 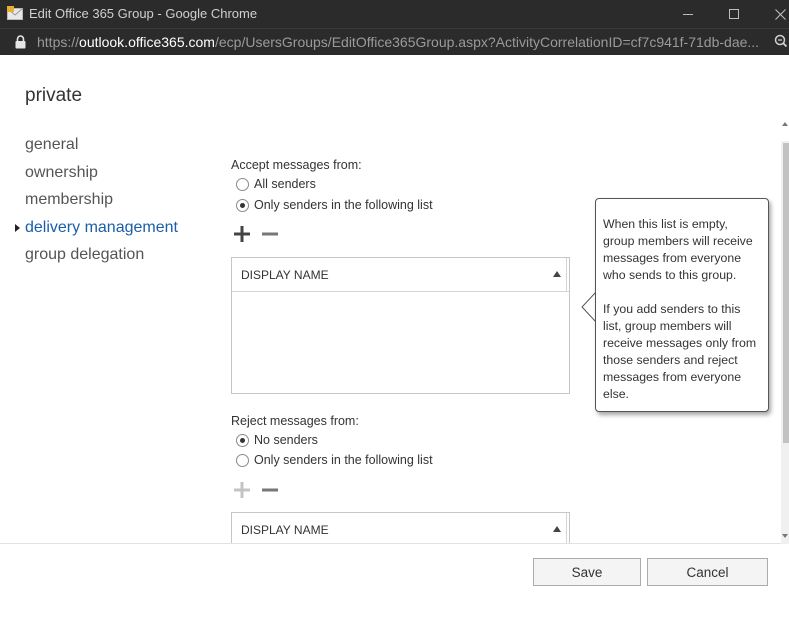 I want to click on nav-item-membership: membership, so click(x=101, y=204).